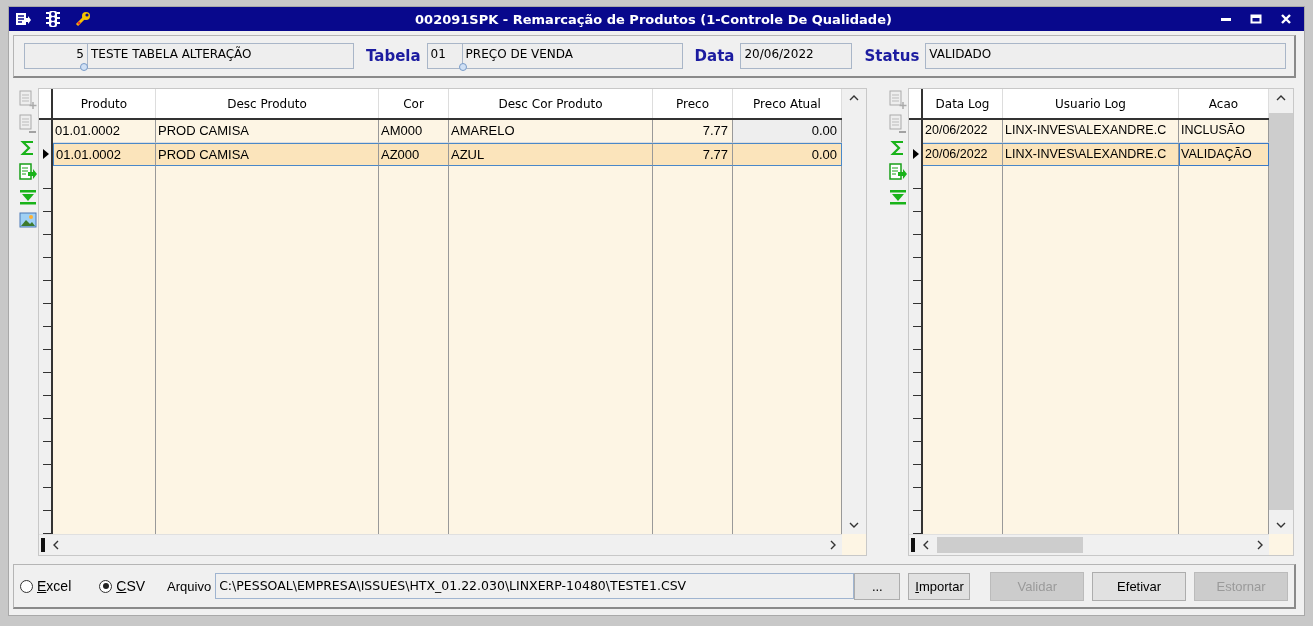 Image resolution: width=1313 pixels, height=626 pixels. I want to click on table-cell: PROD CAMISA, so click(267, 154).